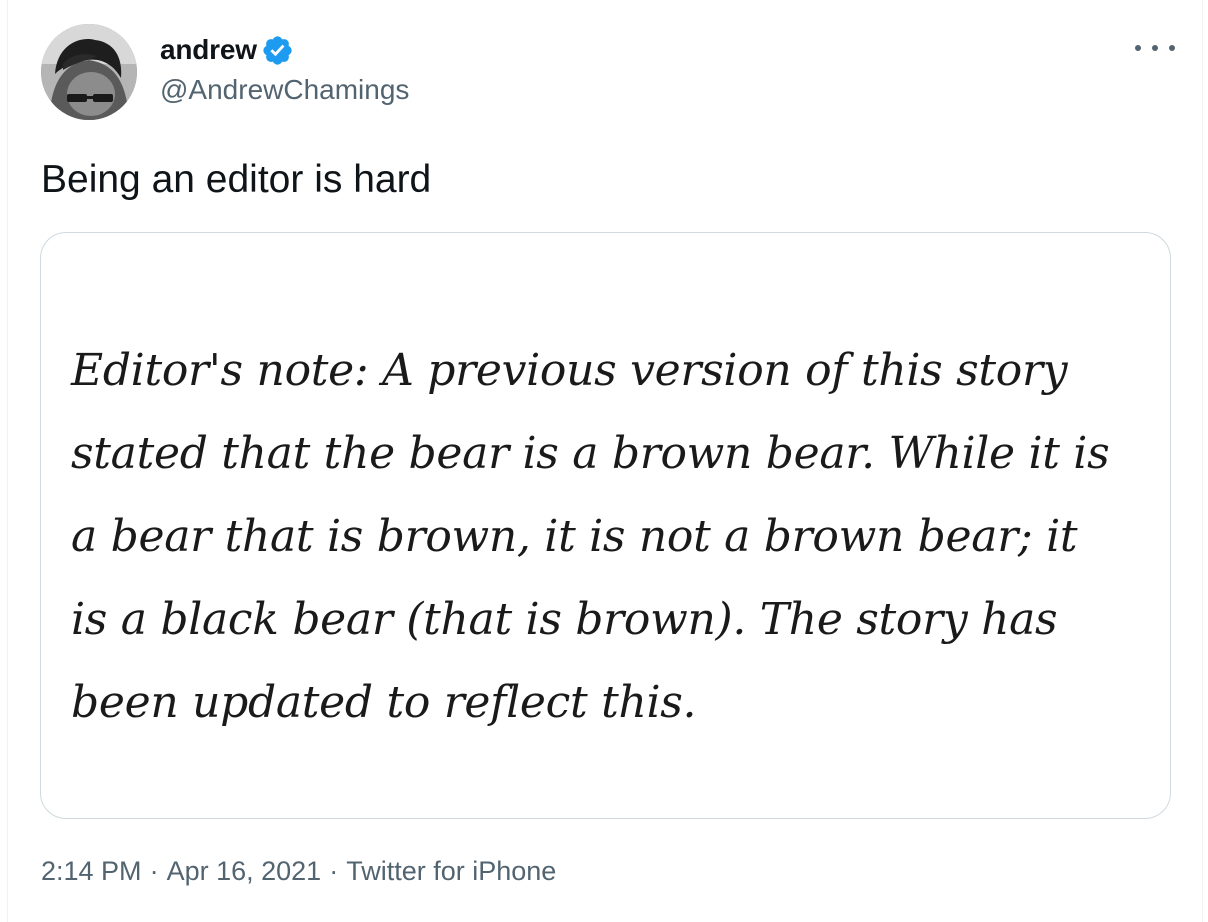 The image size is (1208, 922). I want to click on verified-badge-icon, so click(277, 50).